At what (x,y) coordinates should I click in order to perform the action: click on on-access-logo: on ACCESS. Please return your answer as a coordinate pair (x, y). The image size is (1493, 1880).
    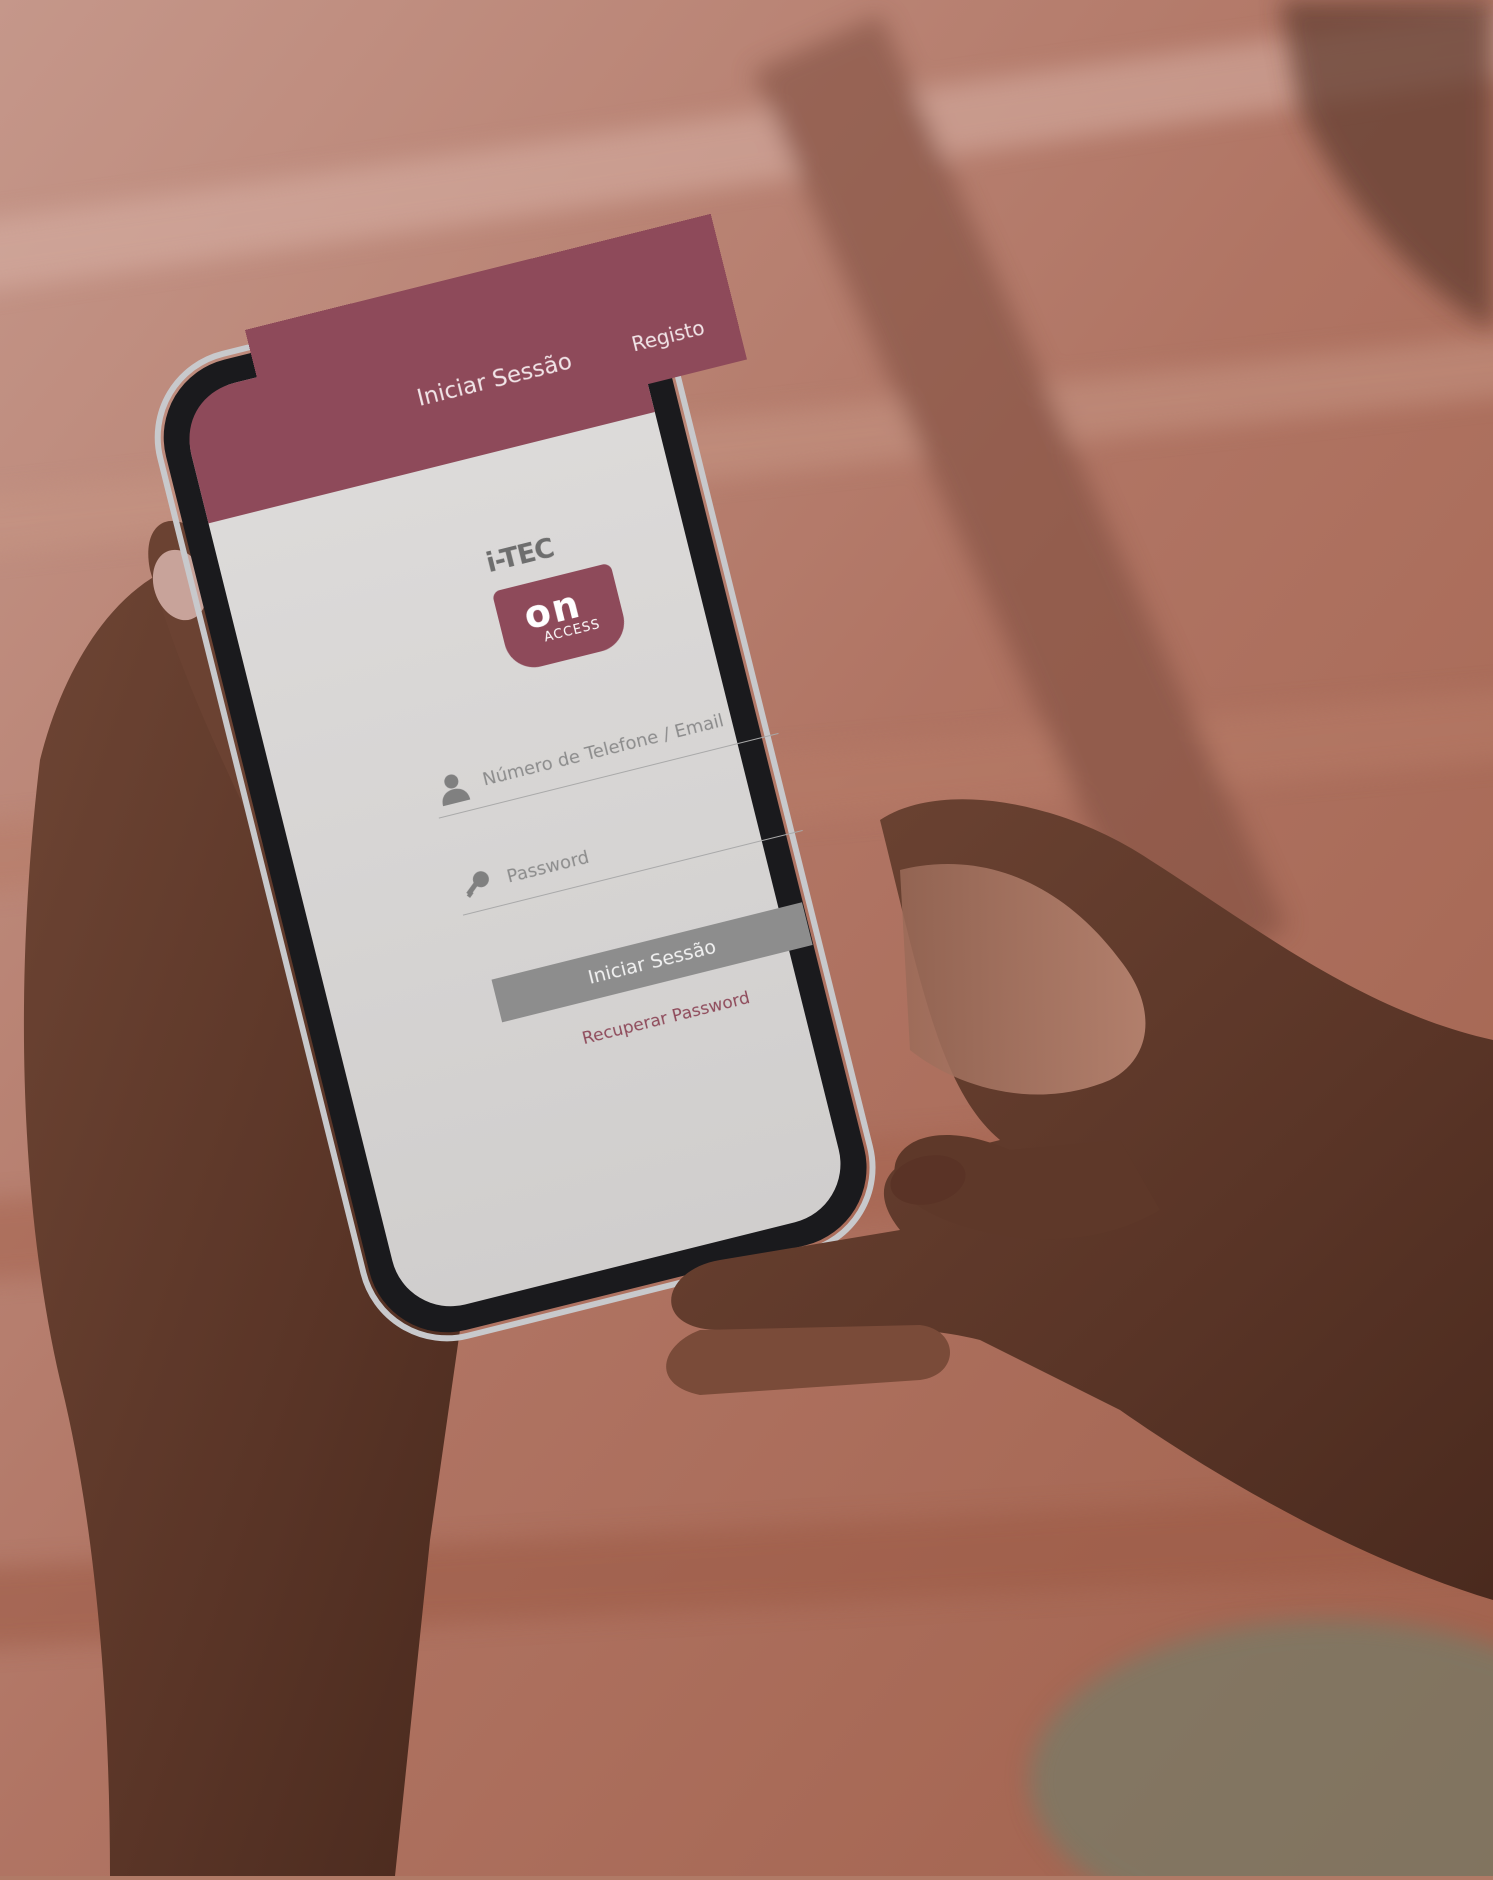
    Looking at the image, I should click on (561, 618).